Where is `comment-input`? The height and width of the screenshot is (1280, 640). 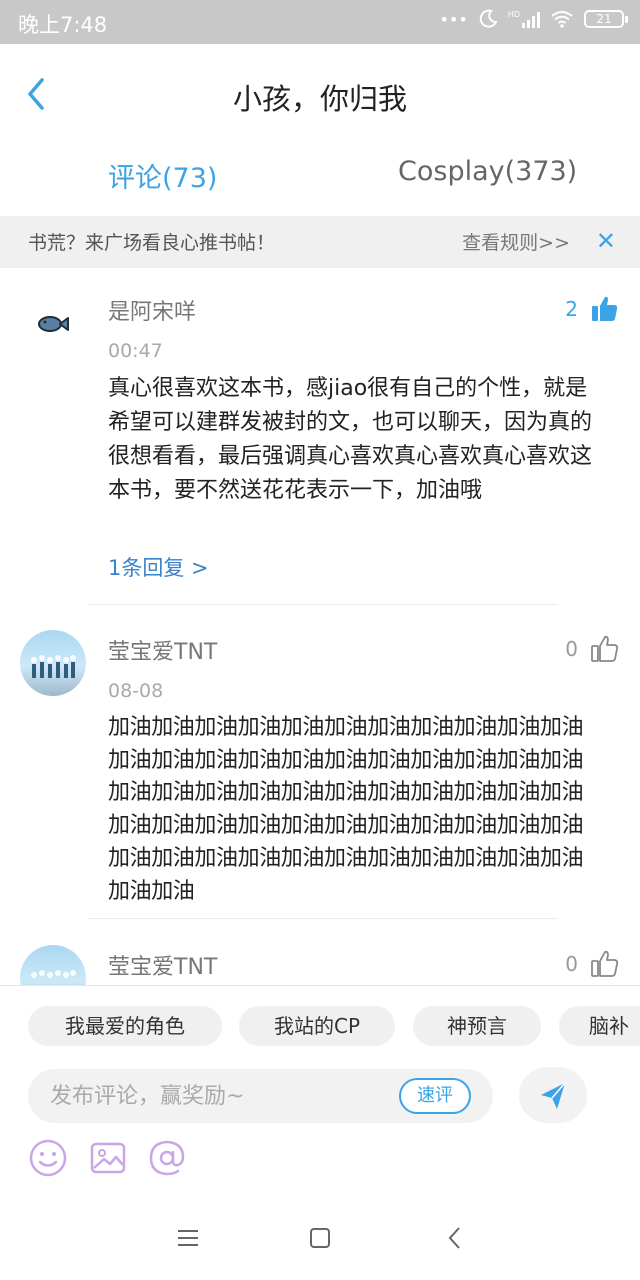 comment-input is located at coordinates (215, 1096).